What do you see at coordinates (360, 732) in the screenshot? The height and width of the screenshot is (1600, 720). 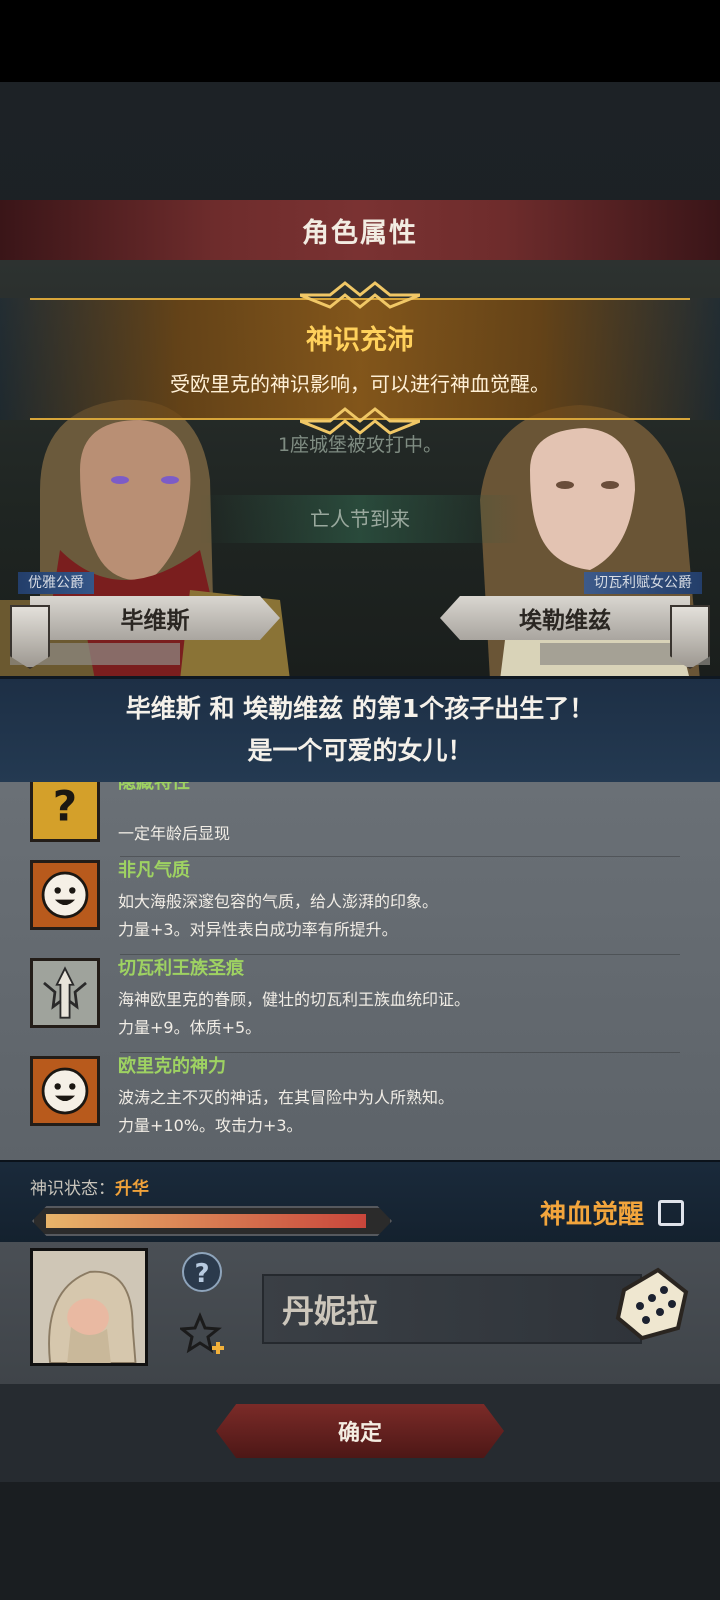 I see `birth-message: 毕维斯 和 埃勒维兹 的第1个孩子出生了！ 是一个可爱的女儿！` at bounding box center [360, 732].